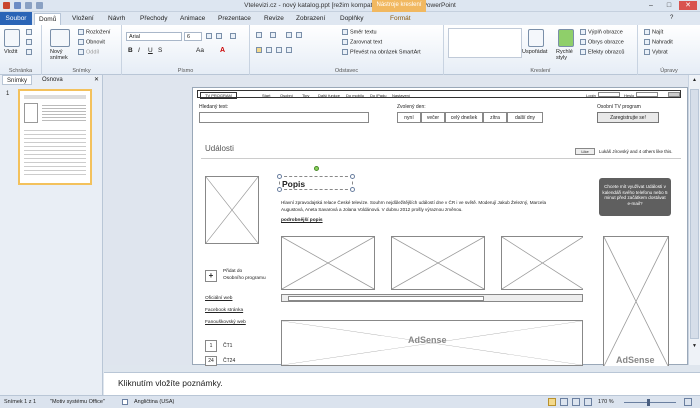 This screenshot has height=408, width=700. Describe the element at coordinates (153, 19) in the screenshot. I see `tab-transitions: Přechody` at that location.